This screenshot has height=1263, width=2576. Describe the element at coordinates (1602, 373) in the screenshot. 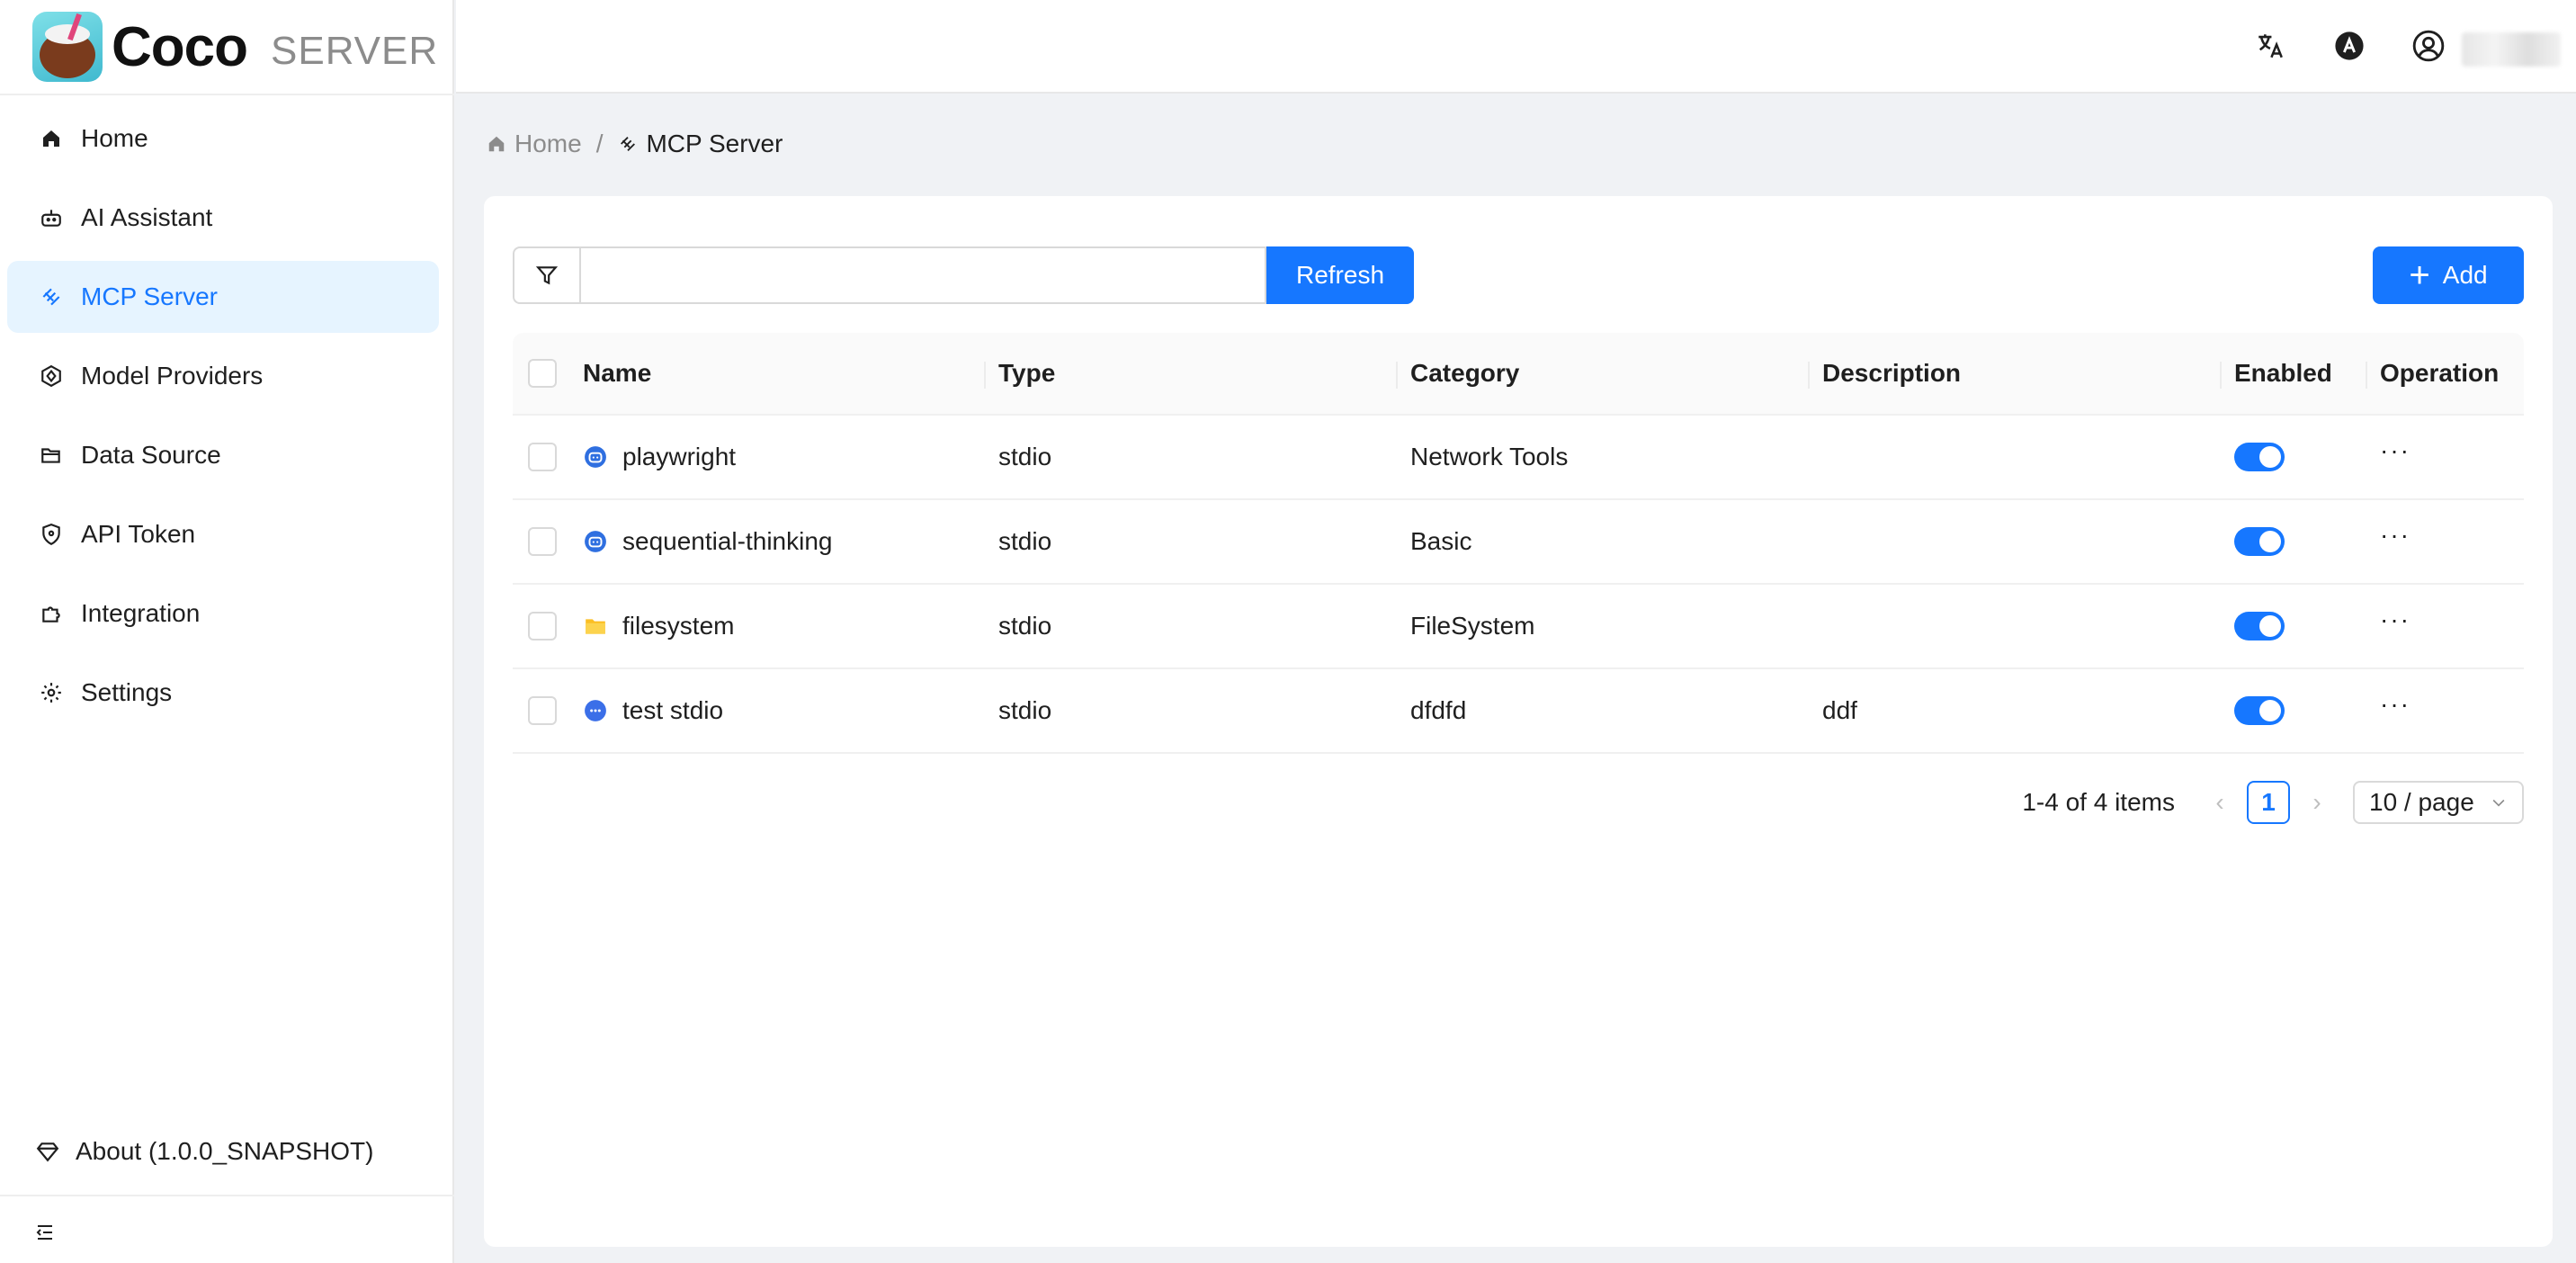

I see `column-header-category: Category` at that location.